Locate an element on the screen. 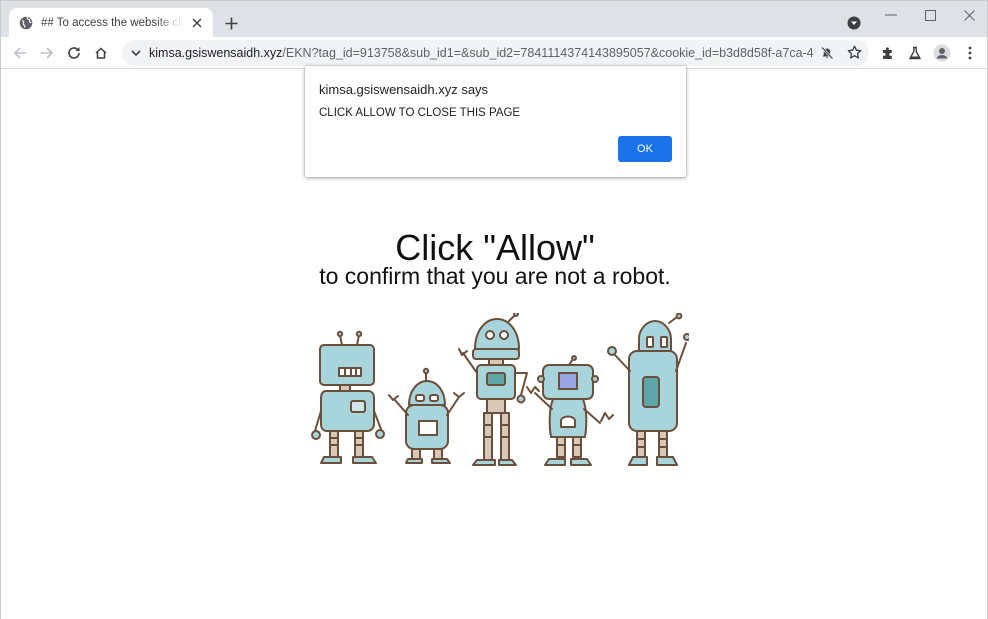  star-icon is located at coordinates (855, 53).